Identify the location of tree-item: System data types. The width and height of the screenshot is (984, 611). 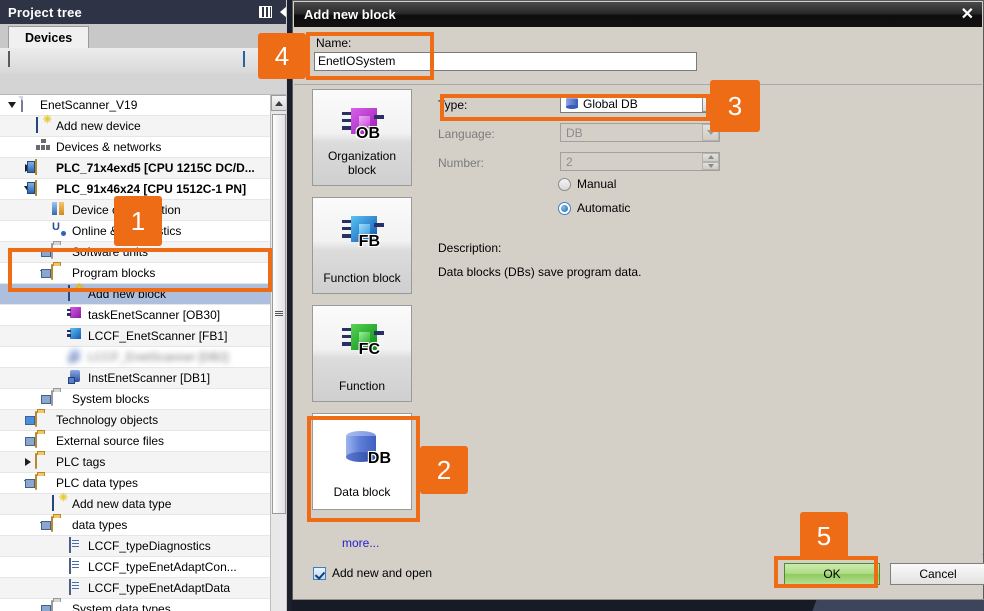
(135, 605).